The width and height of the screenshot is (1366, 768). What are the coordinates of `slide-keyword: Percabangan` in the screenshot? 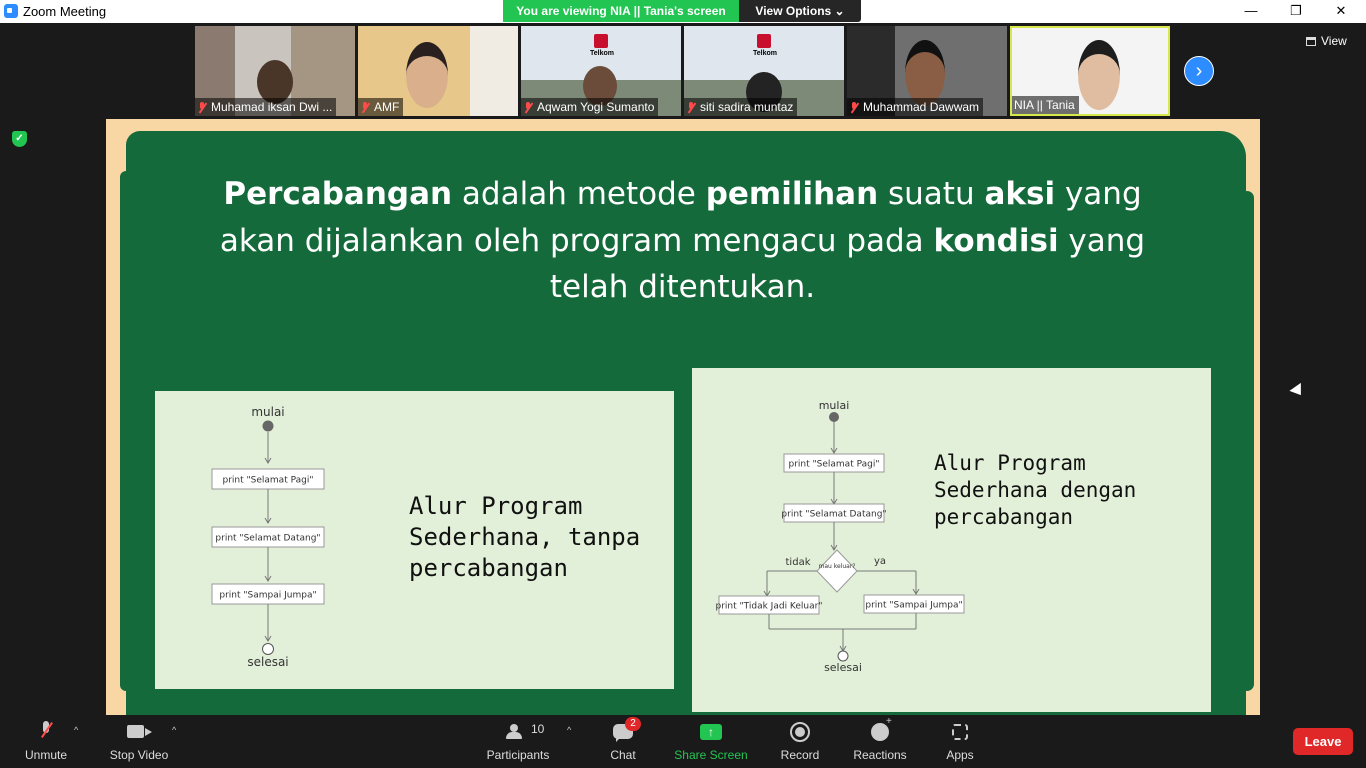 It's located at (338, 194).